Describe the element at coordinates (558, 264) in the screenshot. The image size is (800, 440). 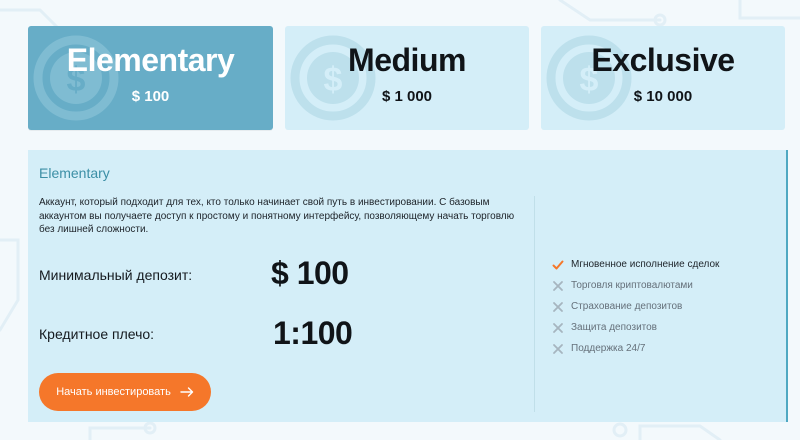
I see `check-icon` at that location.